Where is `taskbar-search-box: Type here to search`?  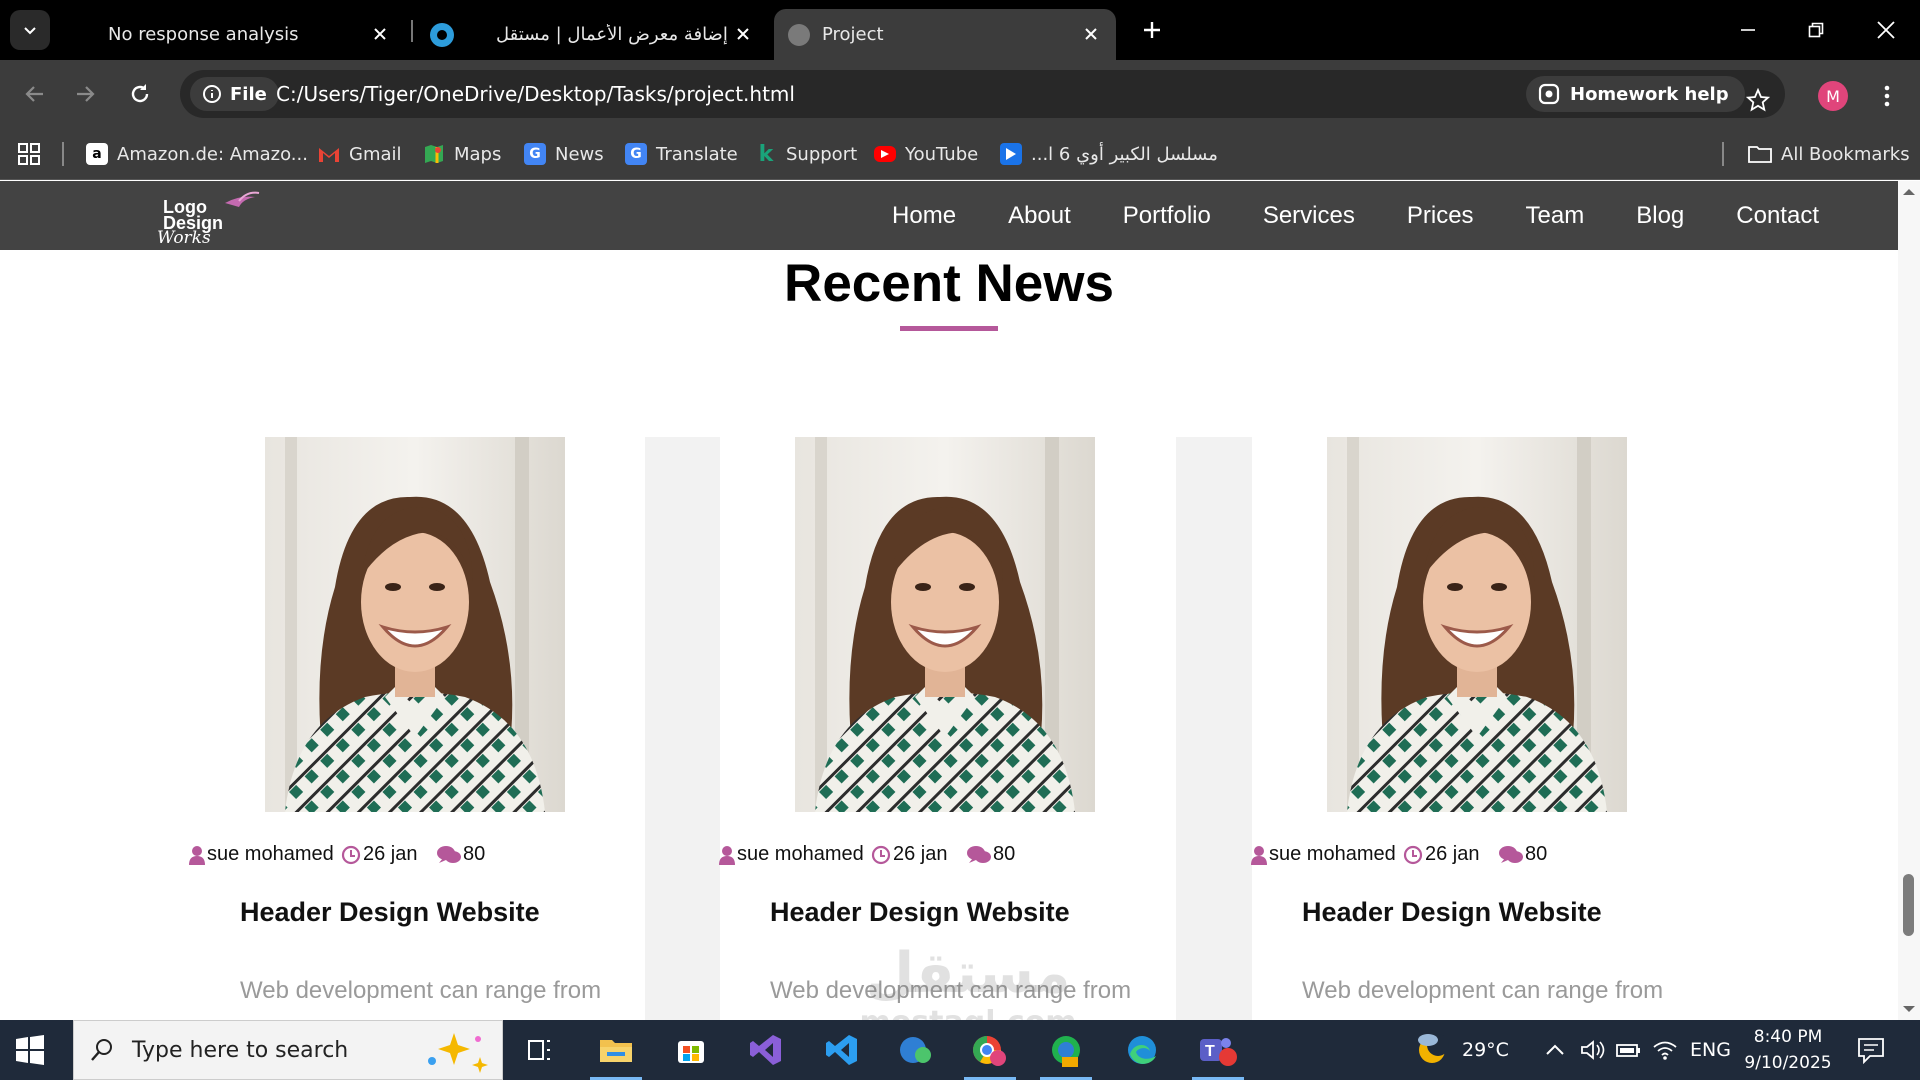 taskbar-search-box: Type here to search is located at coordinates (288, 1050).